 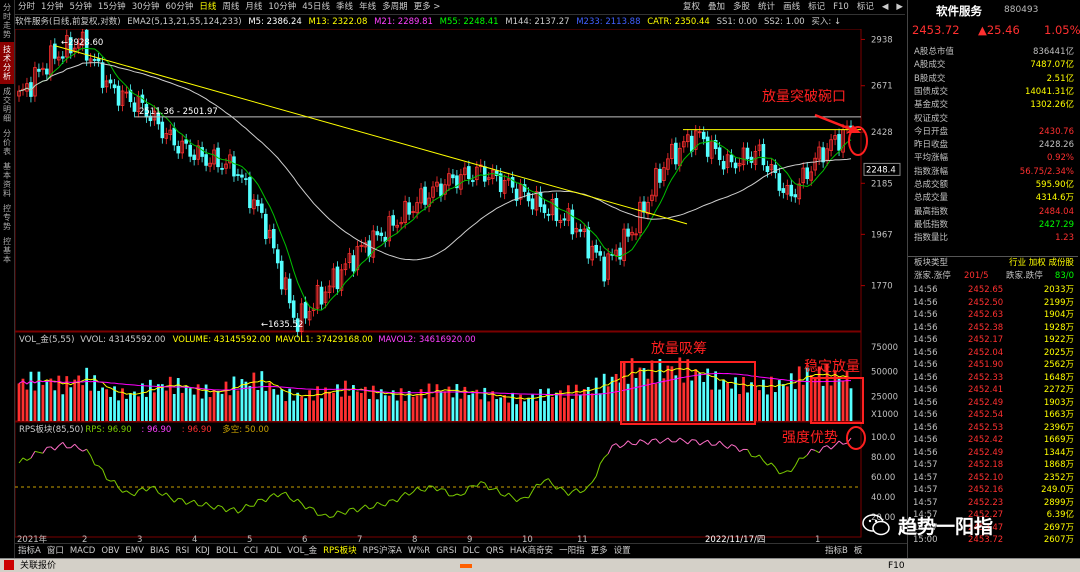 What do you see at coordinates (7, 217) in the screenshot?
I see `side-tab: 控专势` at bounding box center [7, 217].